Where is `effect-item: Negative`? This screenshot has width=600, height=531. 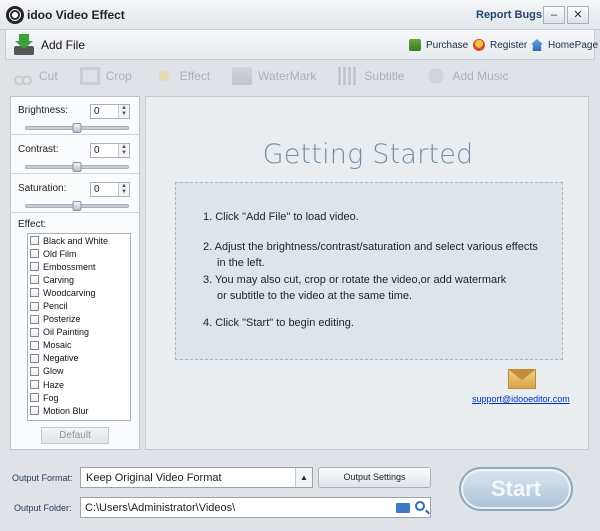 effect-item: Negative is located at coordinates (79, 358).